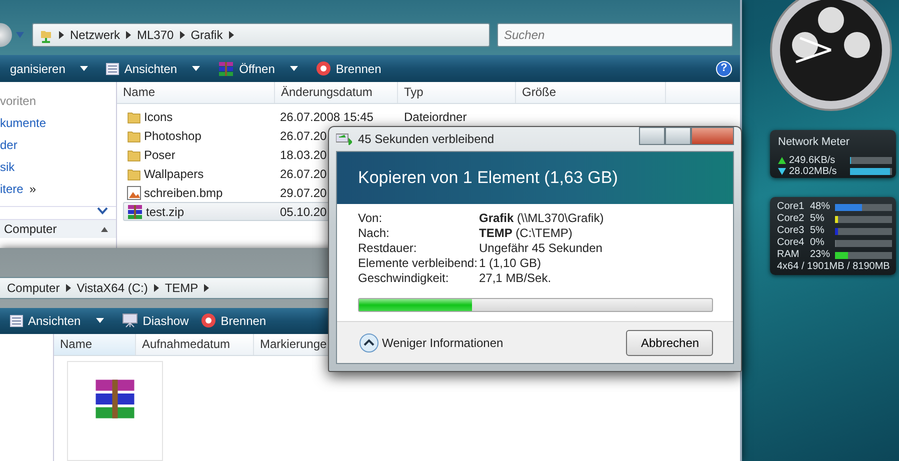  What do you see at coordinates (374, 233) in the screenshot?
I see `detail-label: Nach:` at bounding box center [374, 233].